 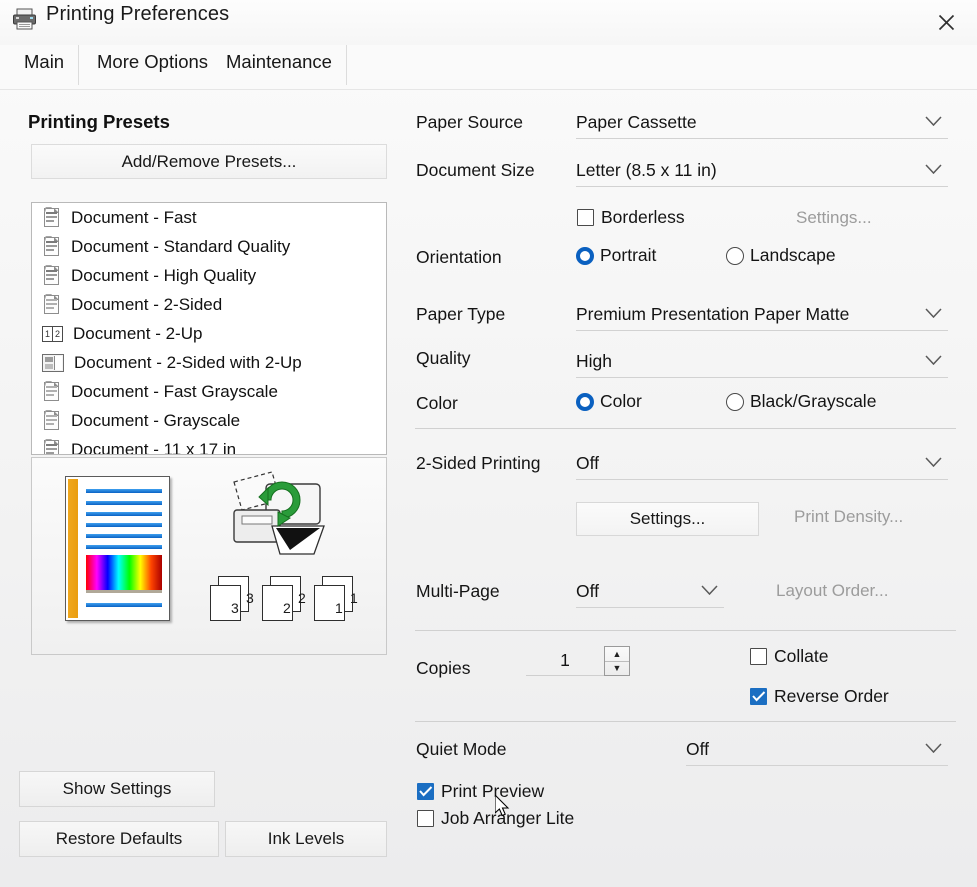 What do you see at coordinates (470, 122) in the screenshot?
I see `paper-source-label: Paper Source` at bounding box center [470, 122].